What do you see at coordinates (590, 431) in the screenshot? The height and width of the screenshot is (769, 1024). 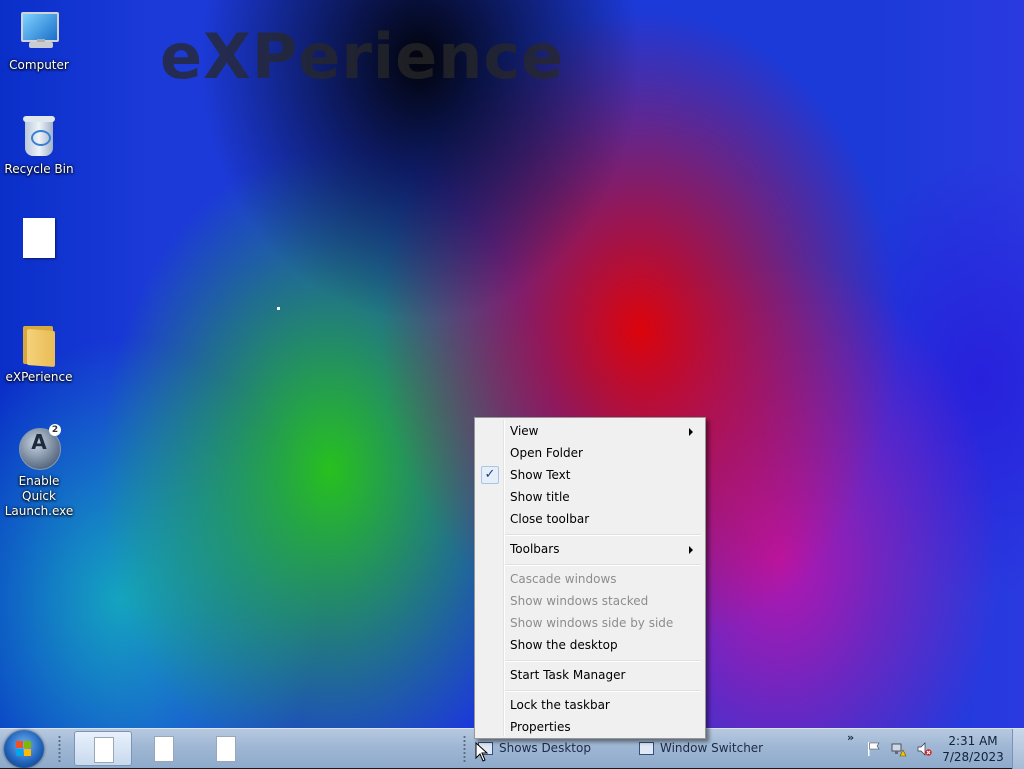 I see `menu-item-view: View` at bounding box center [590, 431].